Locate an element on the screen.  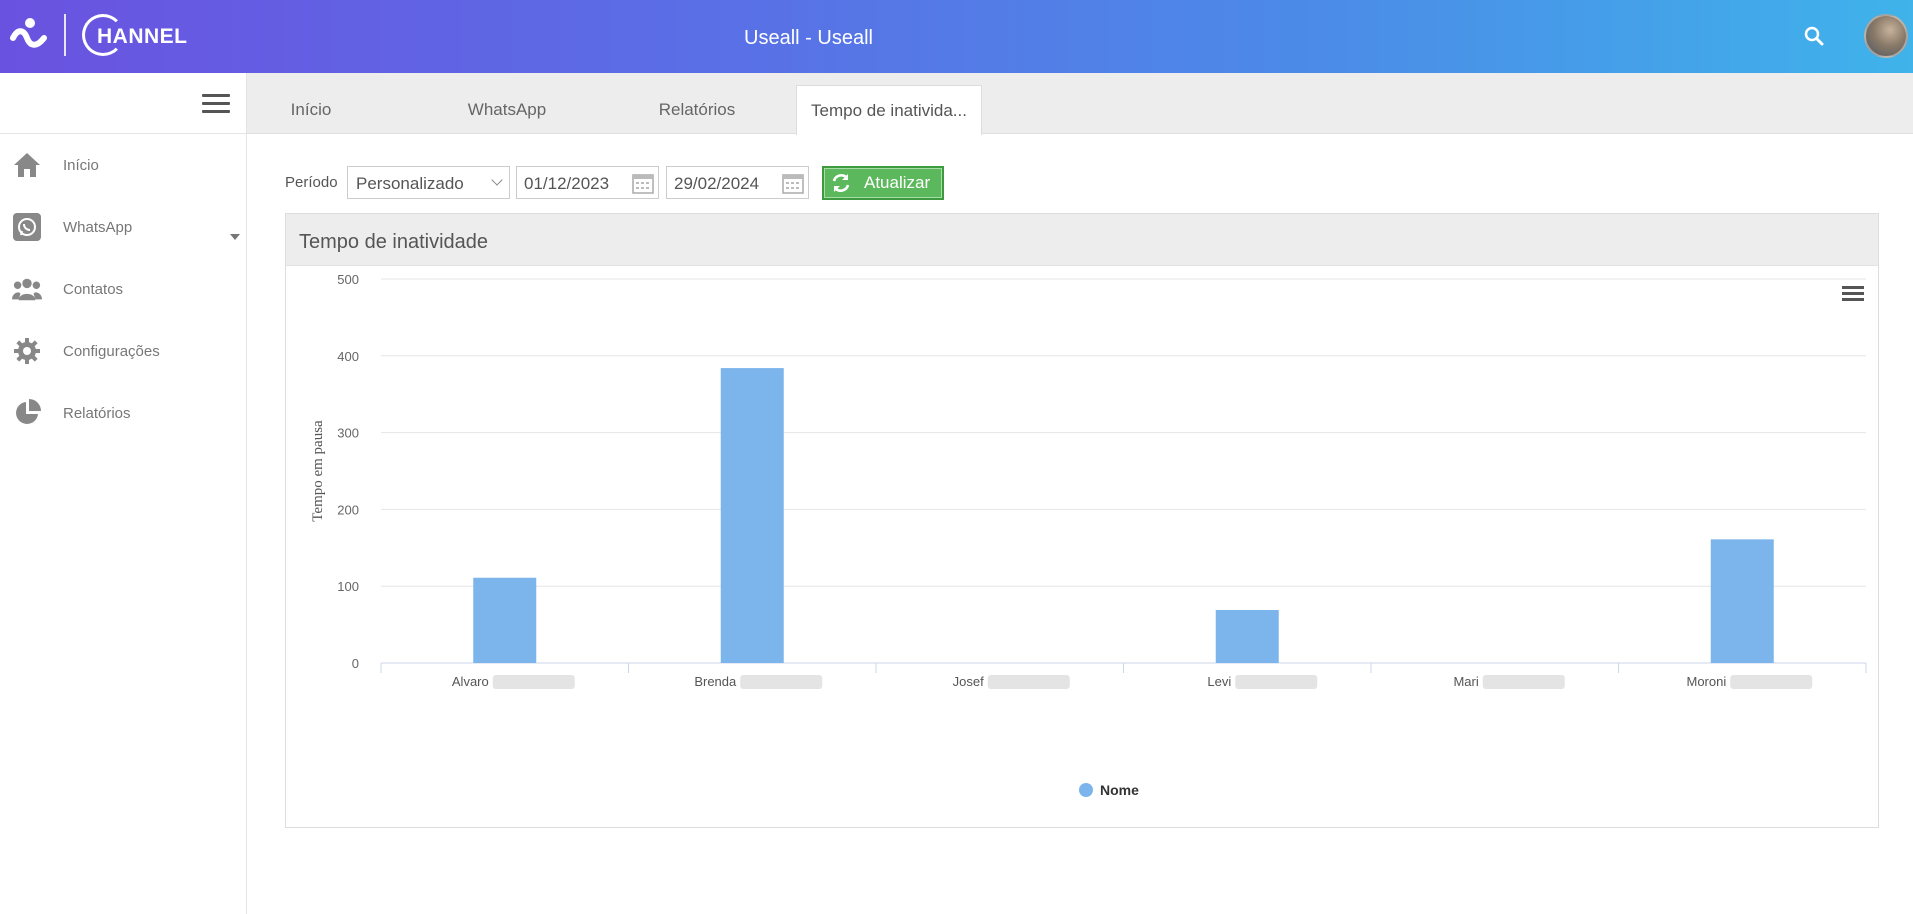
date-end-input: 29/02/2024 is located at coordinates (737, 182).